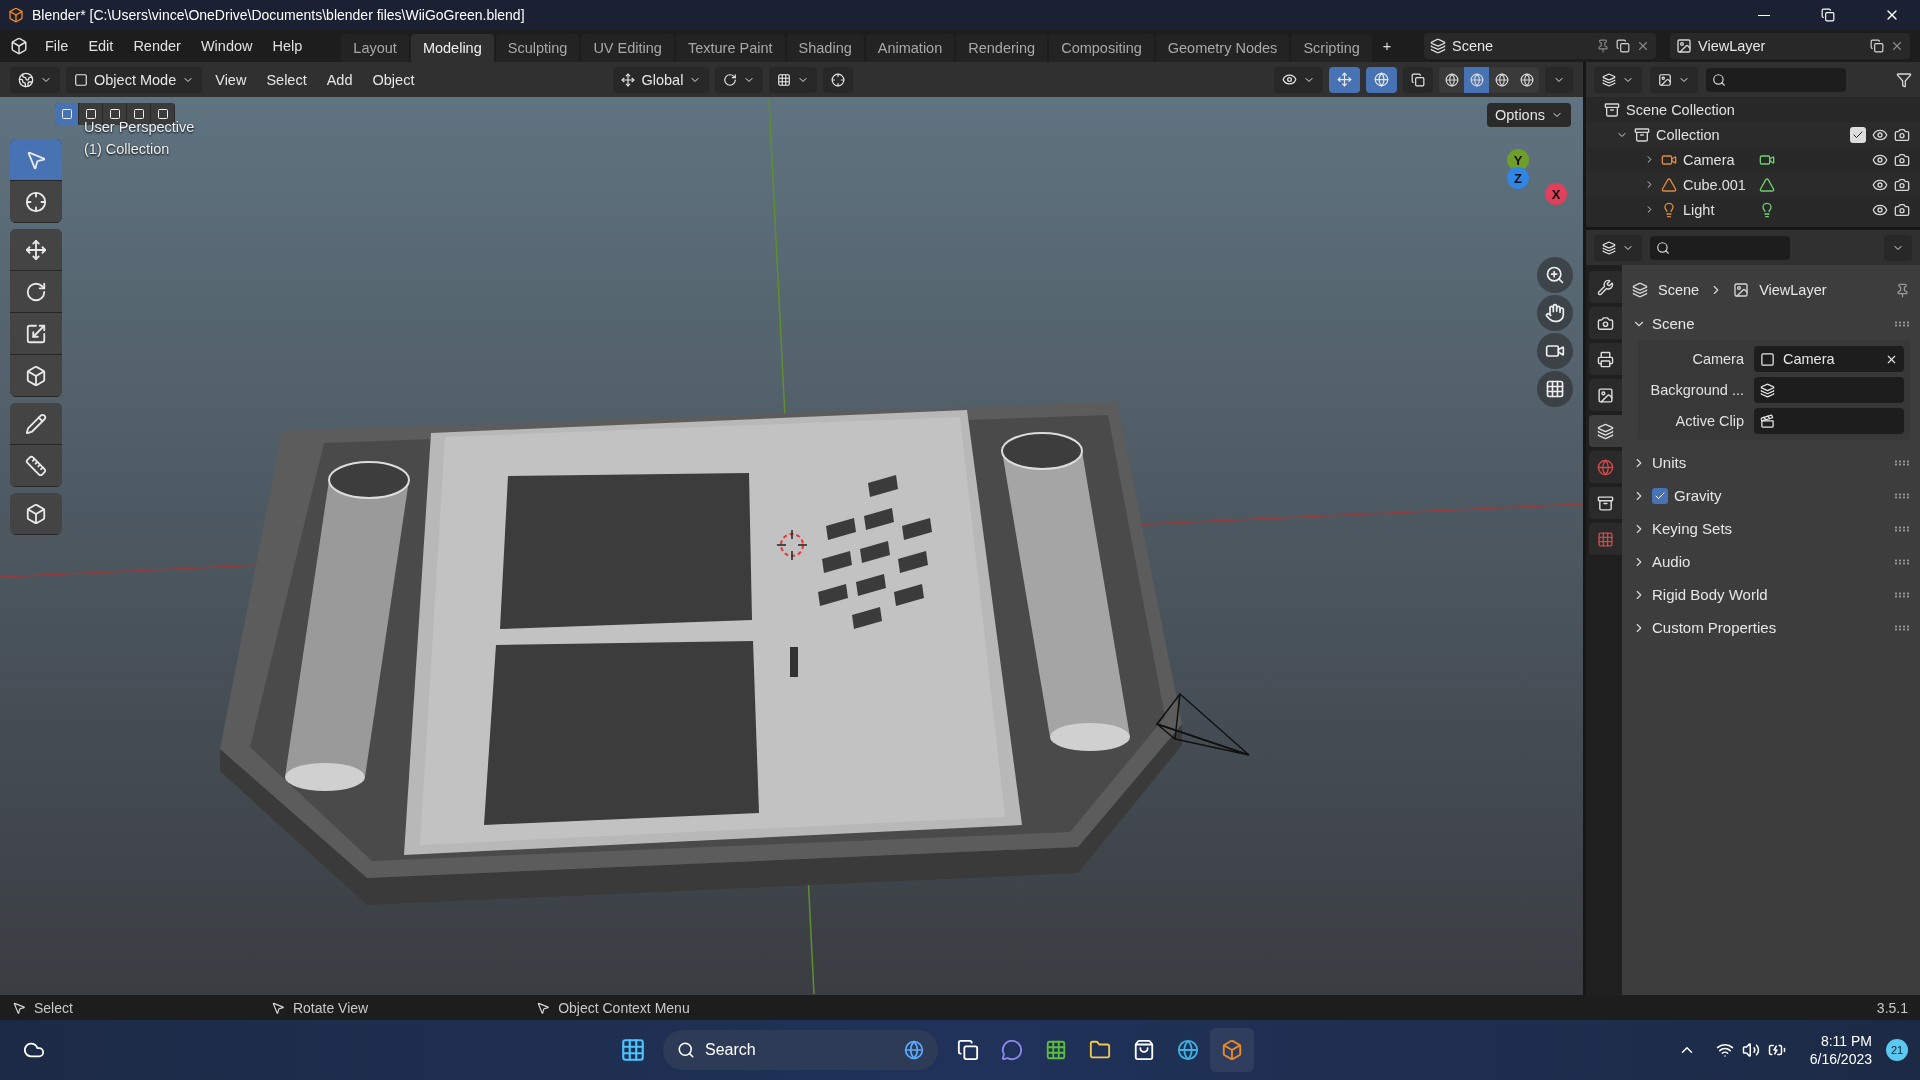 The width and height of the screenshot is (1920, 1080). What do you see at coordinates (231, 79) in the screenshot?
I see `header-menu-item: View` at bounding box center [231, 79].